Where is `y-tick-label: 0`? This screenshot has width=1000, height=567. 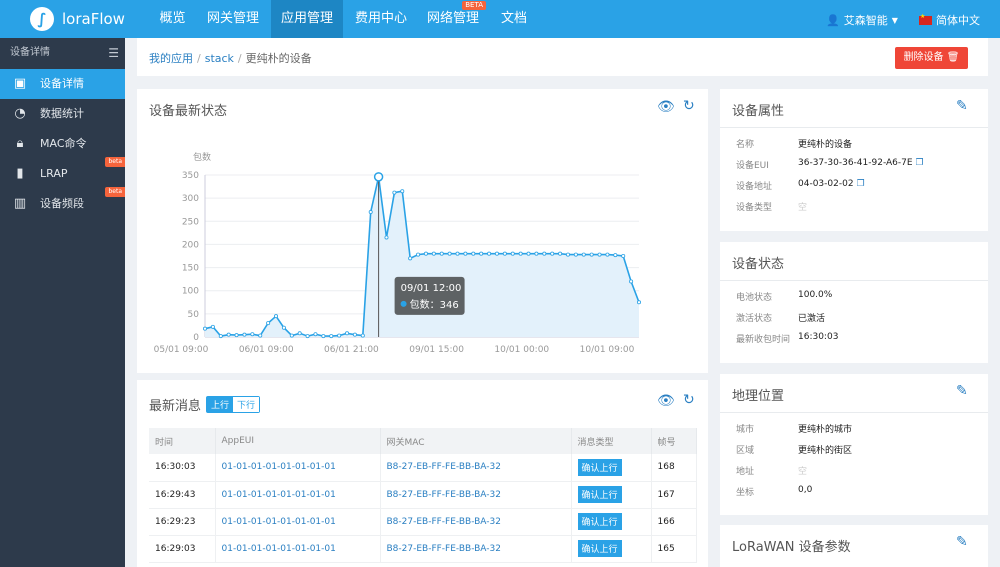
y-tick-label: 0 is located at coordinates (196, 338).